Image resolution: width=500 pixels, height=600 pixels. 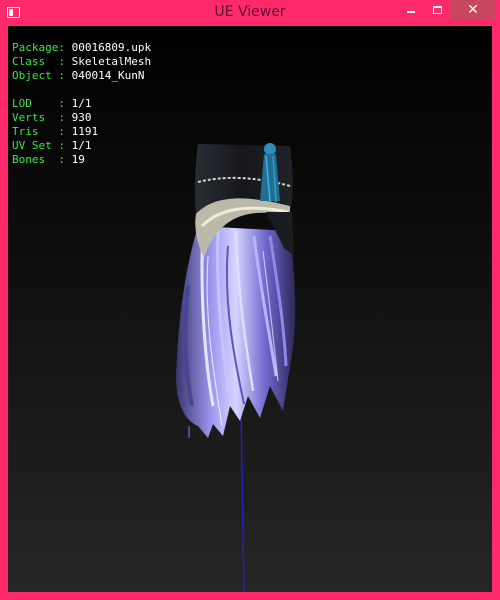 What do you see at coordinates (242, 498) in the screenshot?
I see `axis-line` at bounding box center [242, 498].